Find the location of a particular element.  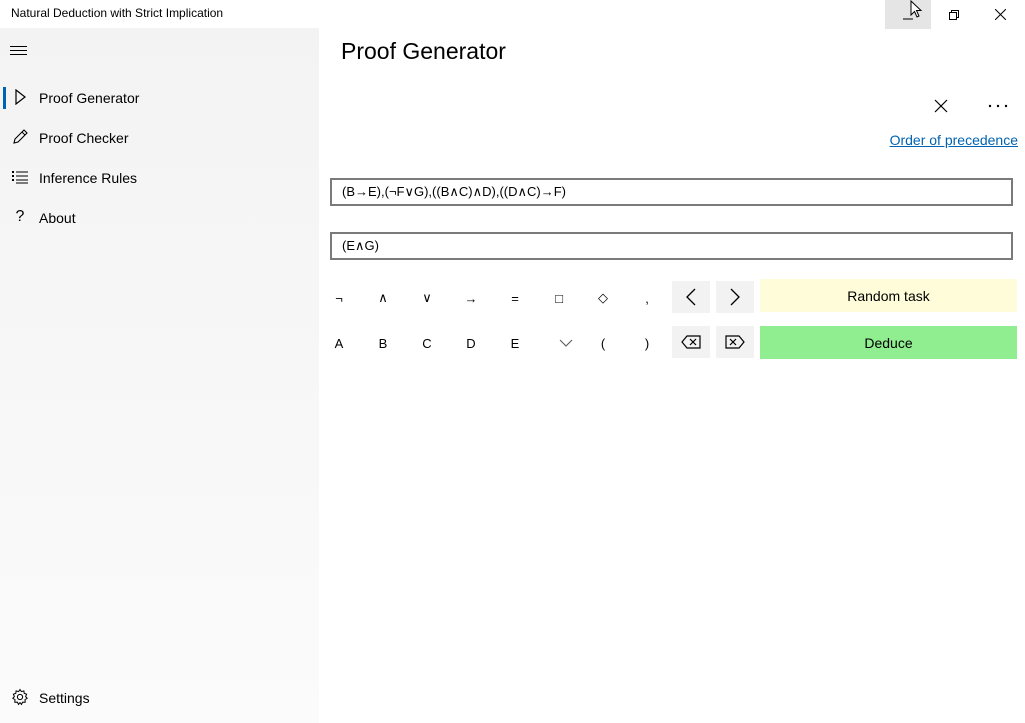

deduce-button: Deduce is located at coordinates (888, 342).